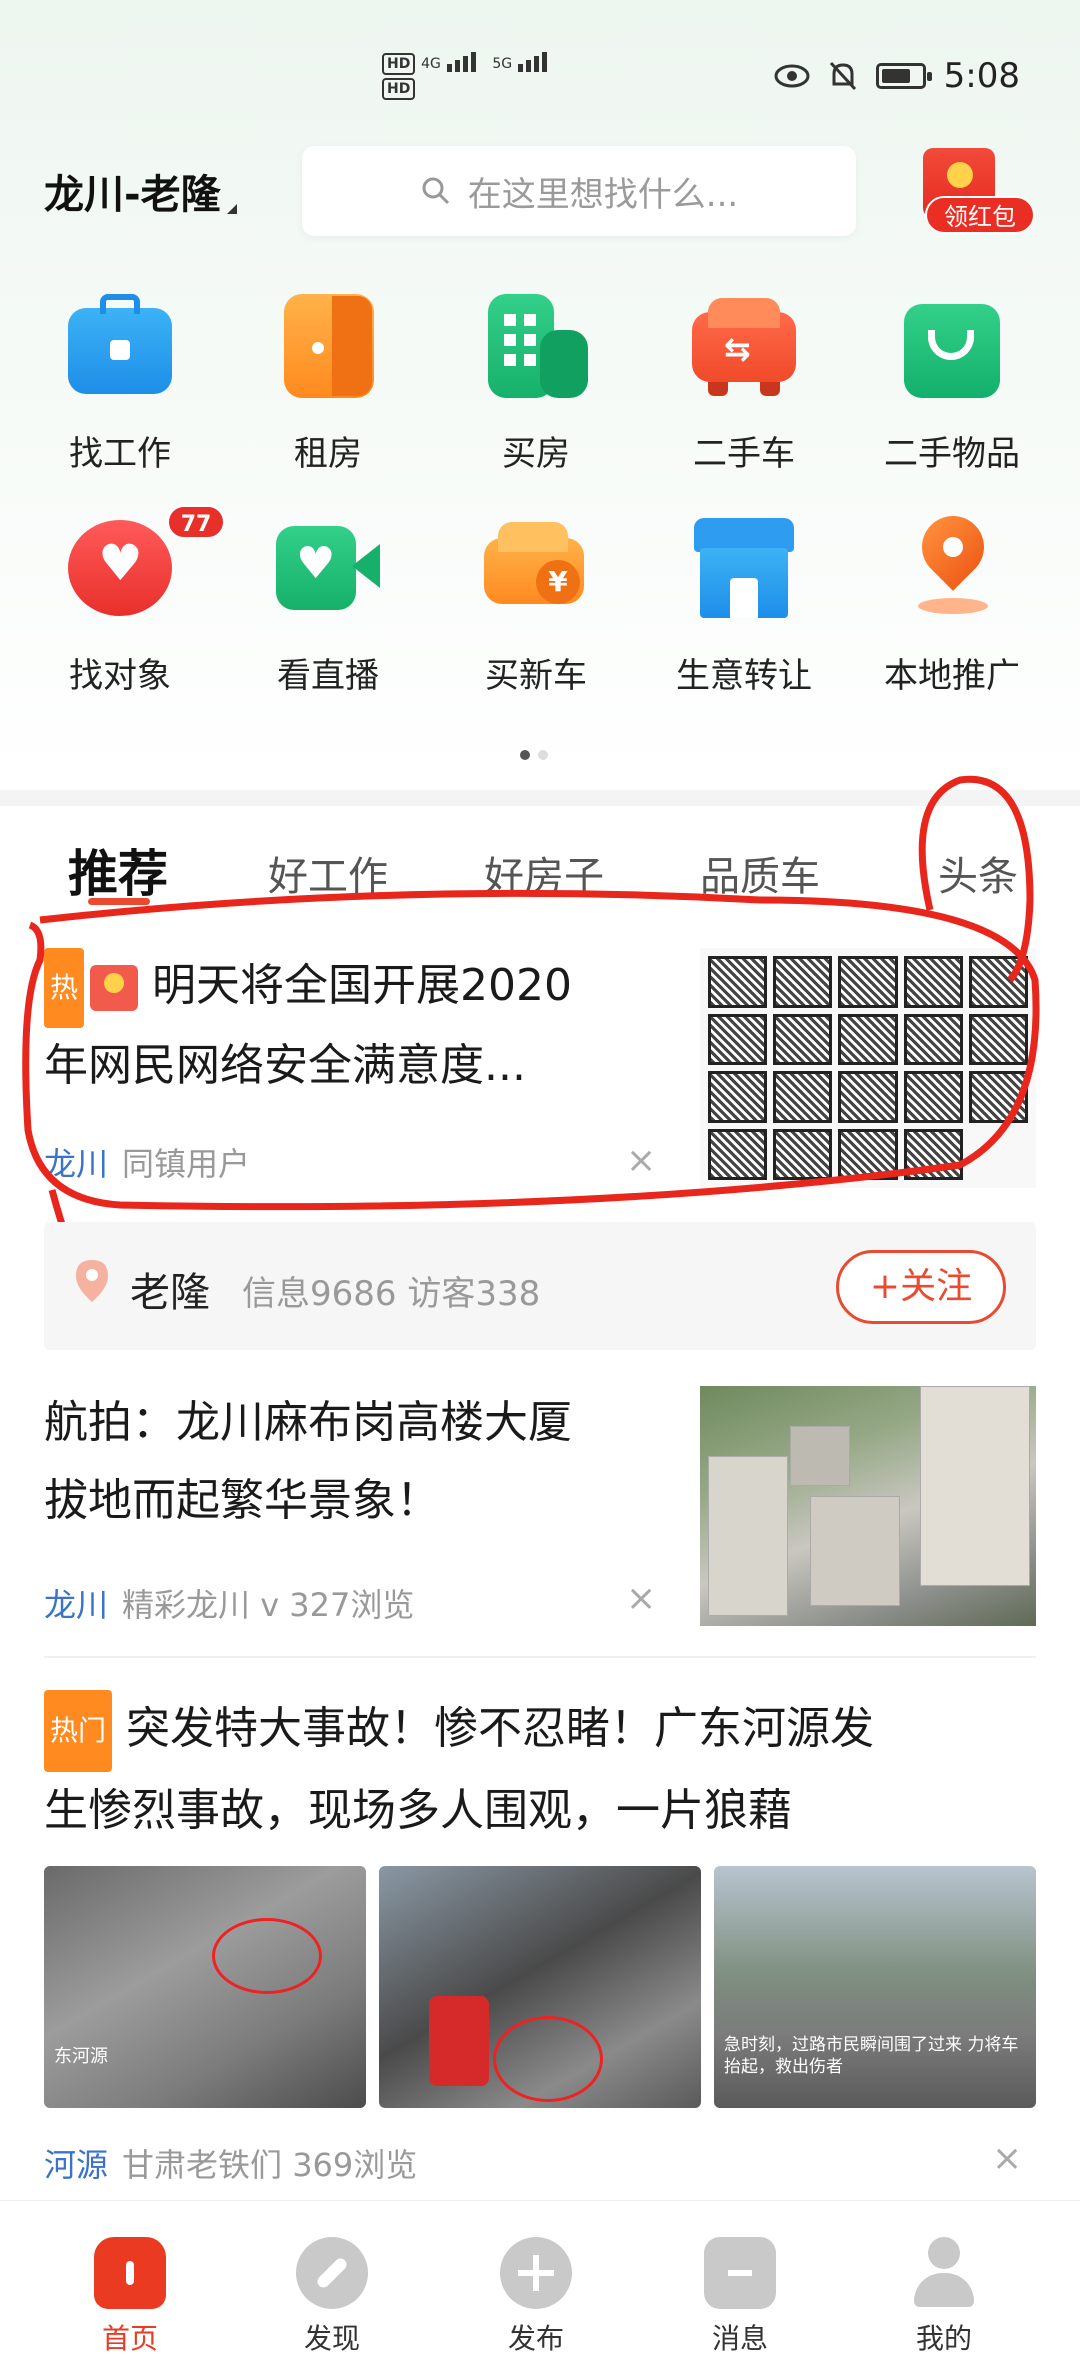 Image resolution: width=1080 pixels, height=2376 pixels. I want to click on nav-discover: 发现, so click(332, 2297).